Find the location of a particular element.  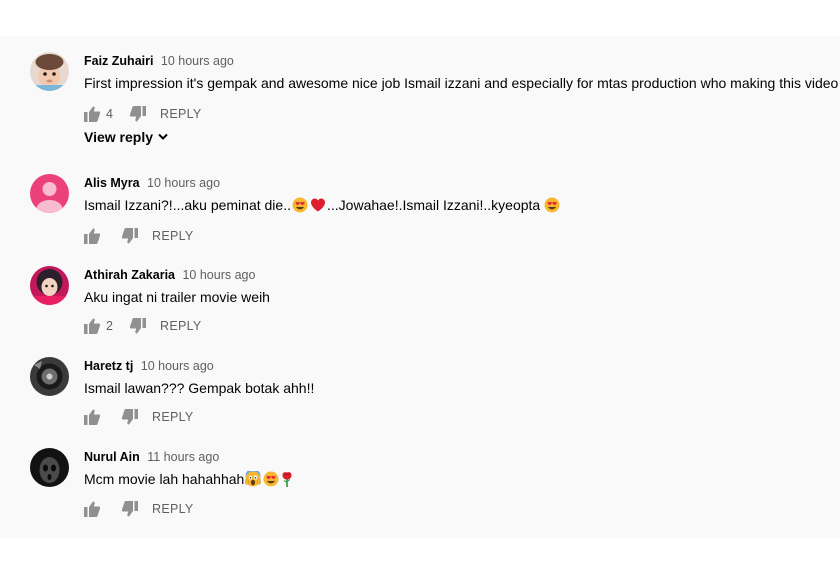

like-count: 4 is located at coordinates (109, 114).